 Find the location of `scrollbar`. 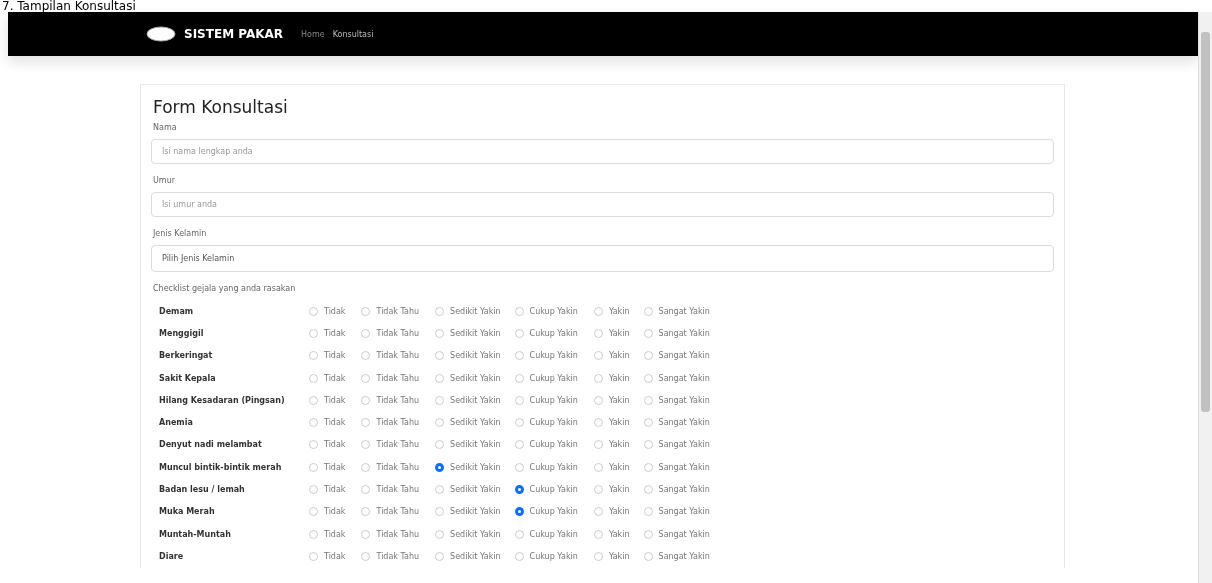

scrollbar is located at coordinates (1205, 297).